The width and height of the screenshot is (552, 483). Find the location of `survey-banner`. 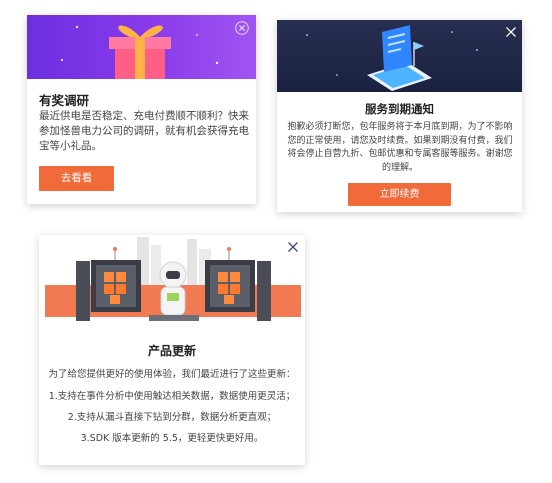

survey-banner is located at coordinates (141, 47).